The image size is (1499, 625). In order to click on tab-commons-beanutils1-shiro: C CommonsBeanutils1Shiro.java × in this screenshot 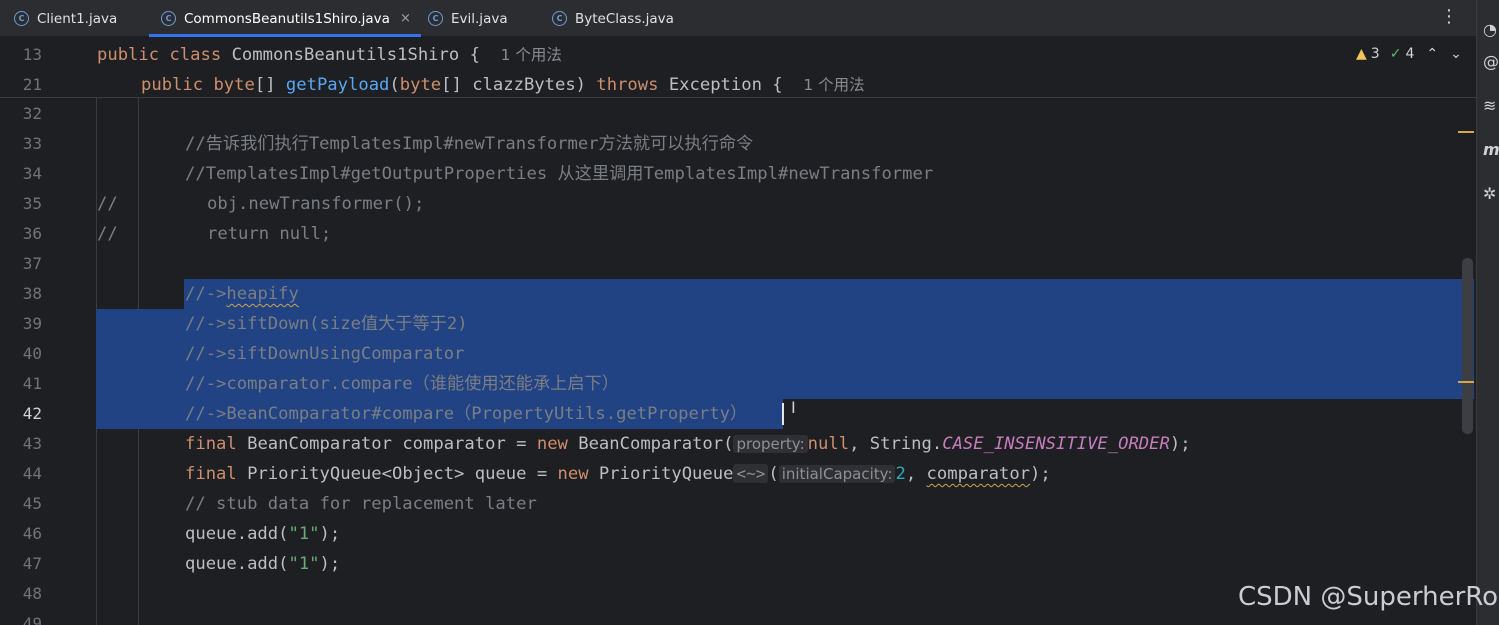, I will do `click(285, 18)`.